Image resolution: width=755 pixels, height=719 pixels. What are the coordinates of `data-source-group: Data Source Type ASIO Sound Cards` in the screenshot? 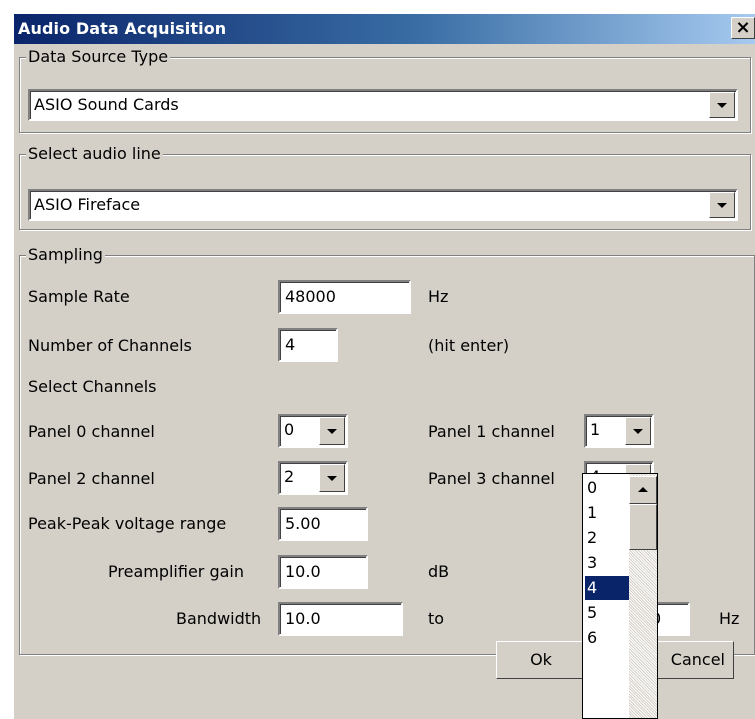 It's located at (385, 90).